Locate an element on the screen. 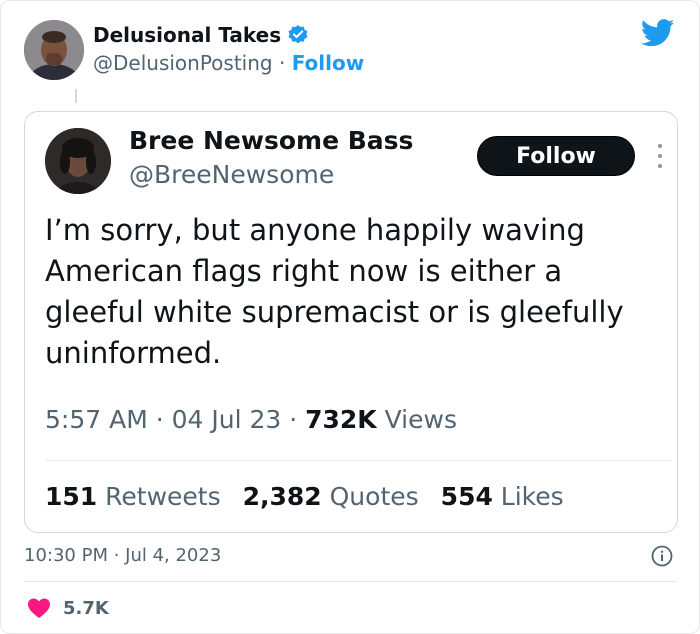 The height and width of the screenshot is (634, 700). author-avatar is located at coordinates (54, 50).